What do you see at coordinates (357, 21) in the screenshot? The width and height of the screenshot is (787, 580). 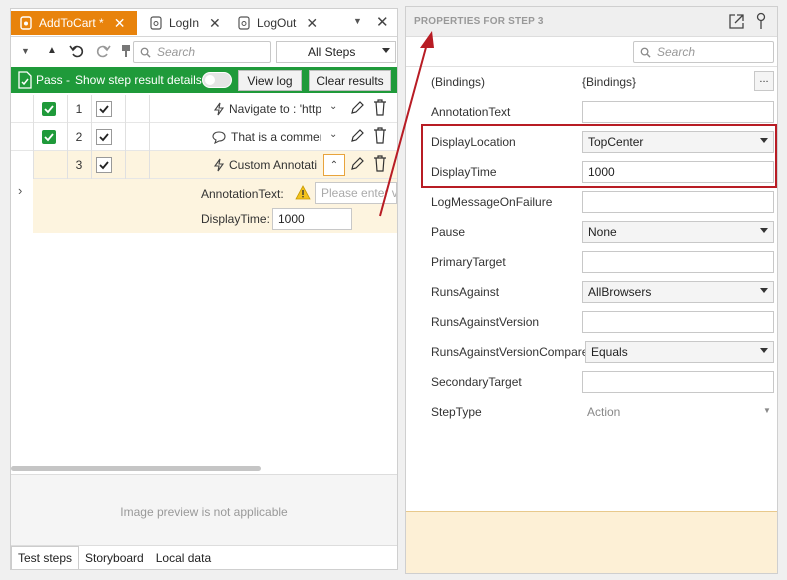 I see `tab-list-chevron-icon: ▼` at bounding box center [357, 21].